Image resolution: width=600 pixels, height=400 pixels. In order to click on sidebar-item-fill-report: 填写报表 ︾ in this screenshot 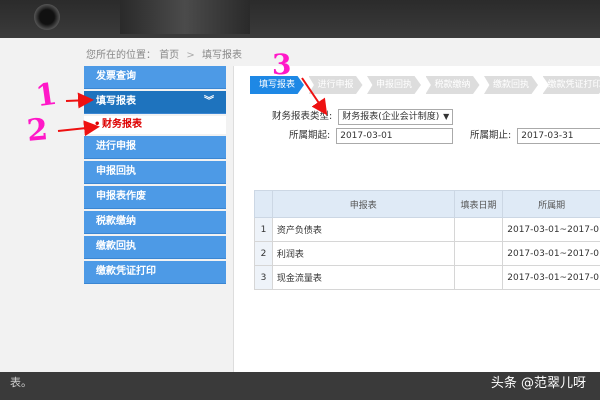, I will do `click(155, 102)`.